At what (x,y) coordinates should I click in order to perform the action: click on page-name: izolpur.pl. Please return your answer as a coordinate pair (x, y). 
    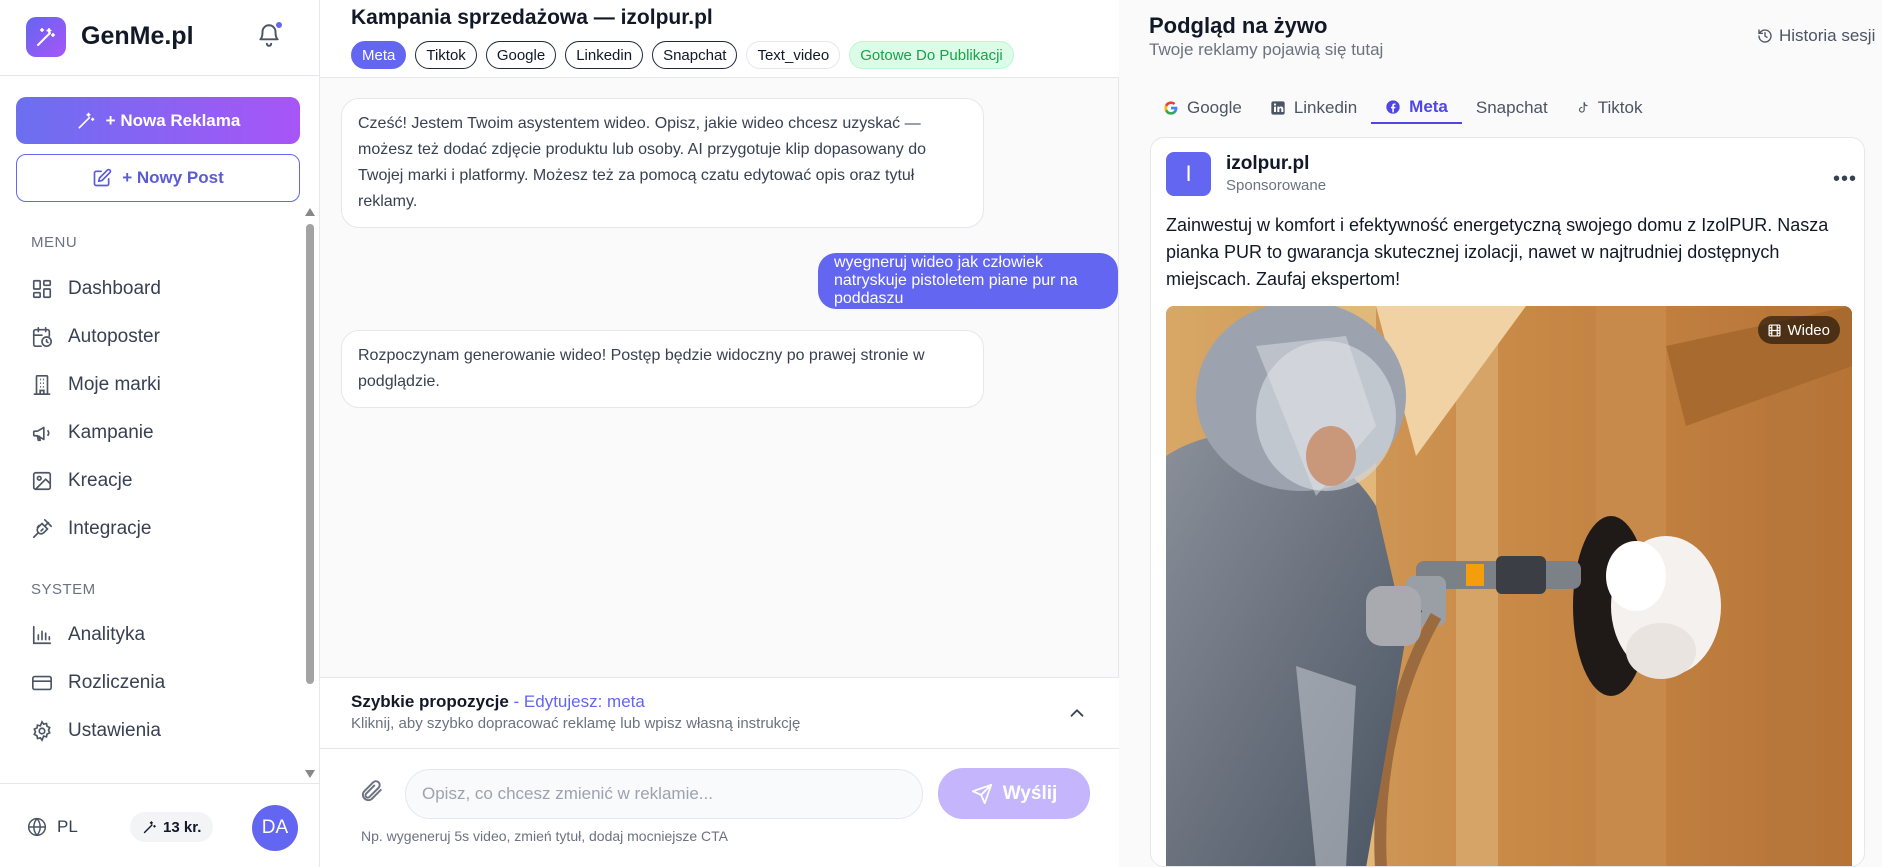
    Looking at the image, I should click on (1267, 164).